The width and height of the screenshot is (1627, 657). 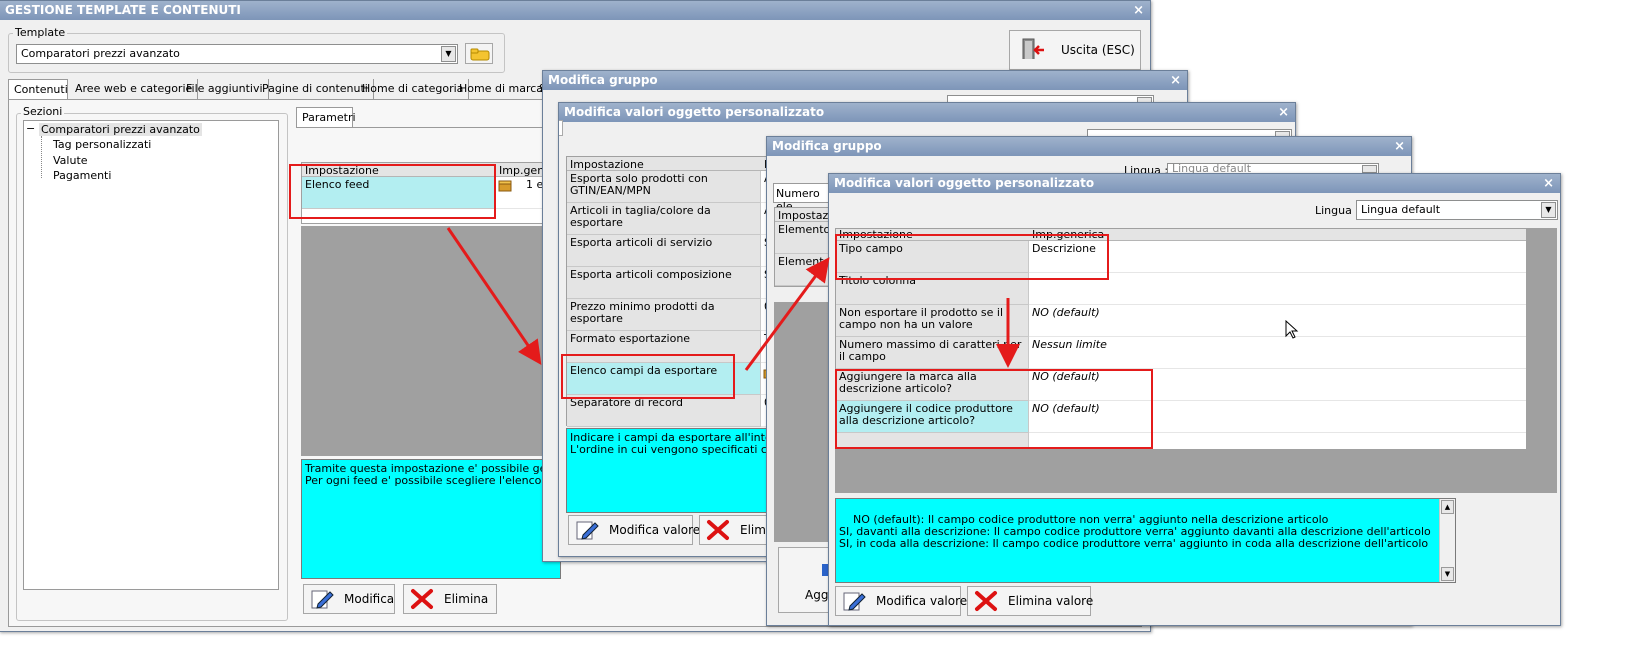 What do you see at coordinates (134, 89) in the screenshot?
I see `tab-aree-web: Aree web e categorie` at bounding box center [134, 89].